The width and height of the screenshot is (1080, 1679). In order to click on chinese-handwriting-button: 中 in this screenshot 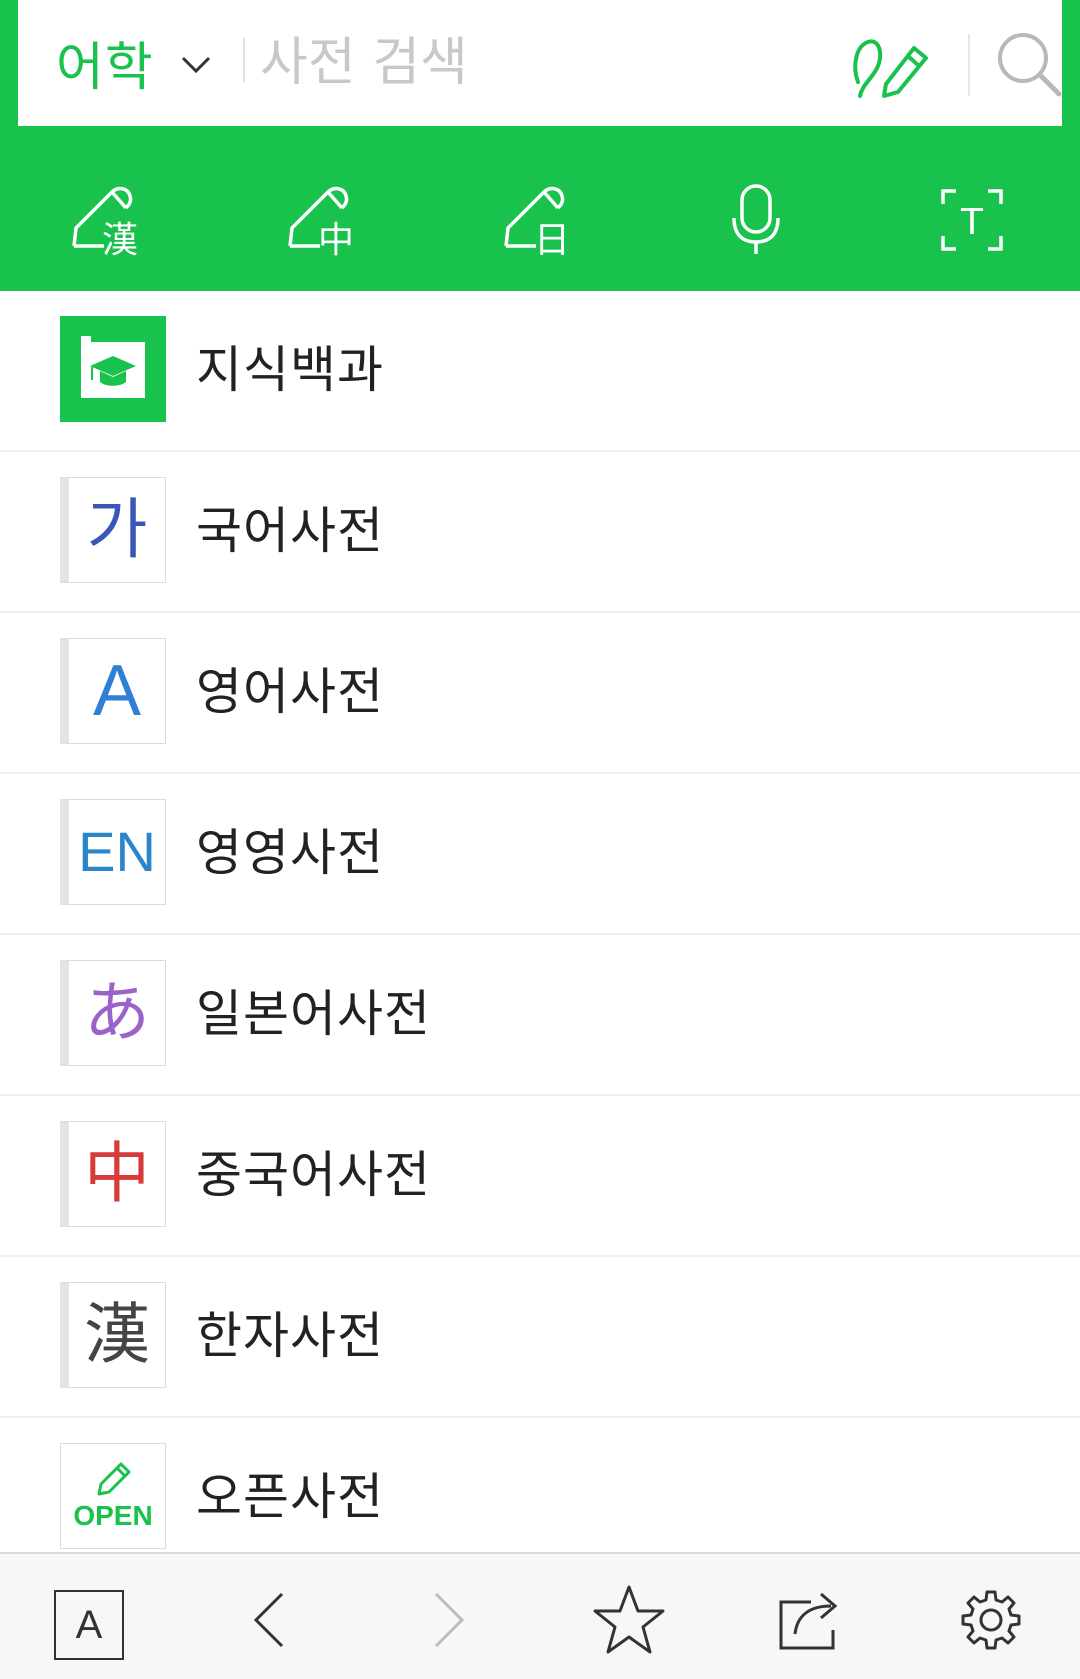, I will do `click(324, 220)`.